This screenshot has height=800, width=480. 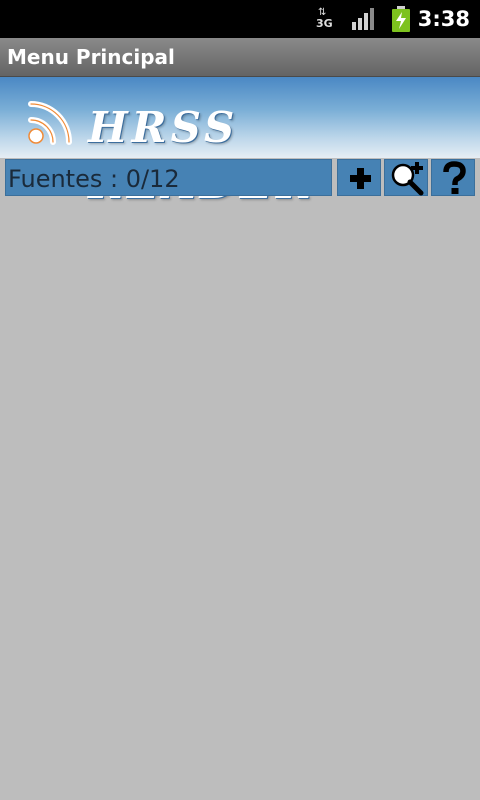 I want to click on sources-counter-label: Fuentes : 0/12, so click(x=94, y=179).